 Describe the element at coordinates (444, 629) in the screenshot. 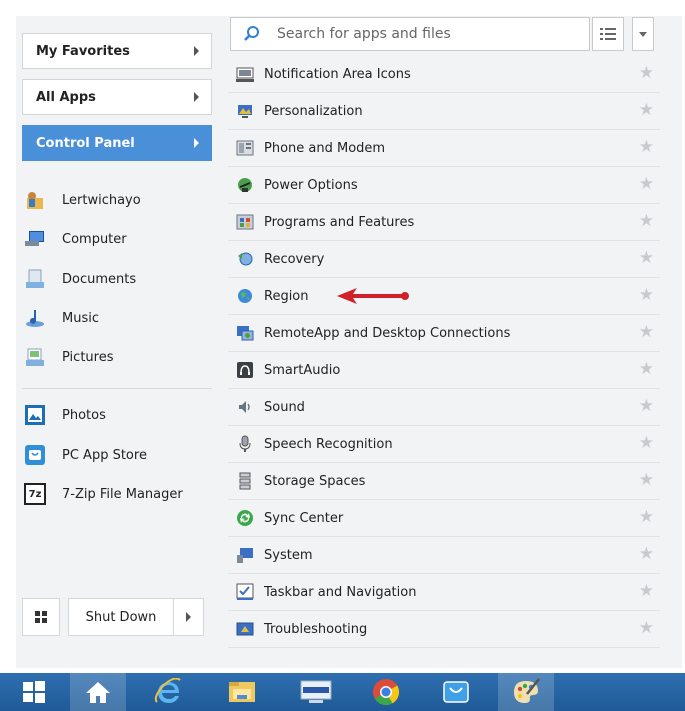

I see `list-item-troubleshooting: Troubleshooting ★` at that location.